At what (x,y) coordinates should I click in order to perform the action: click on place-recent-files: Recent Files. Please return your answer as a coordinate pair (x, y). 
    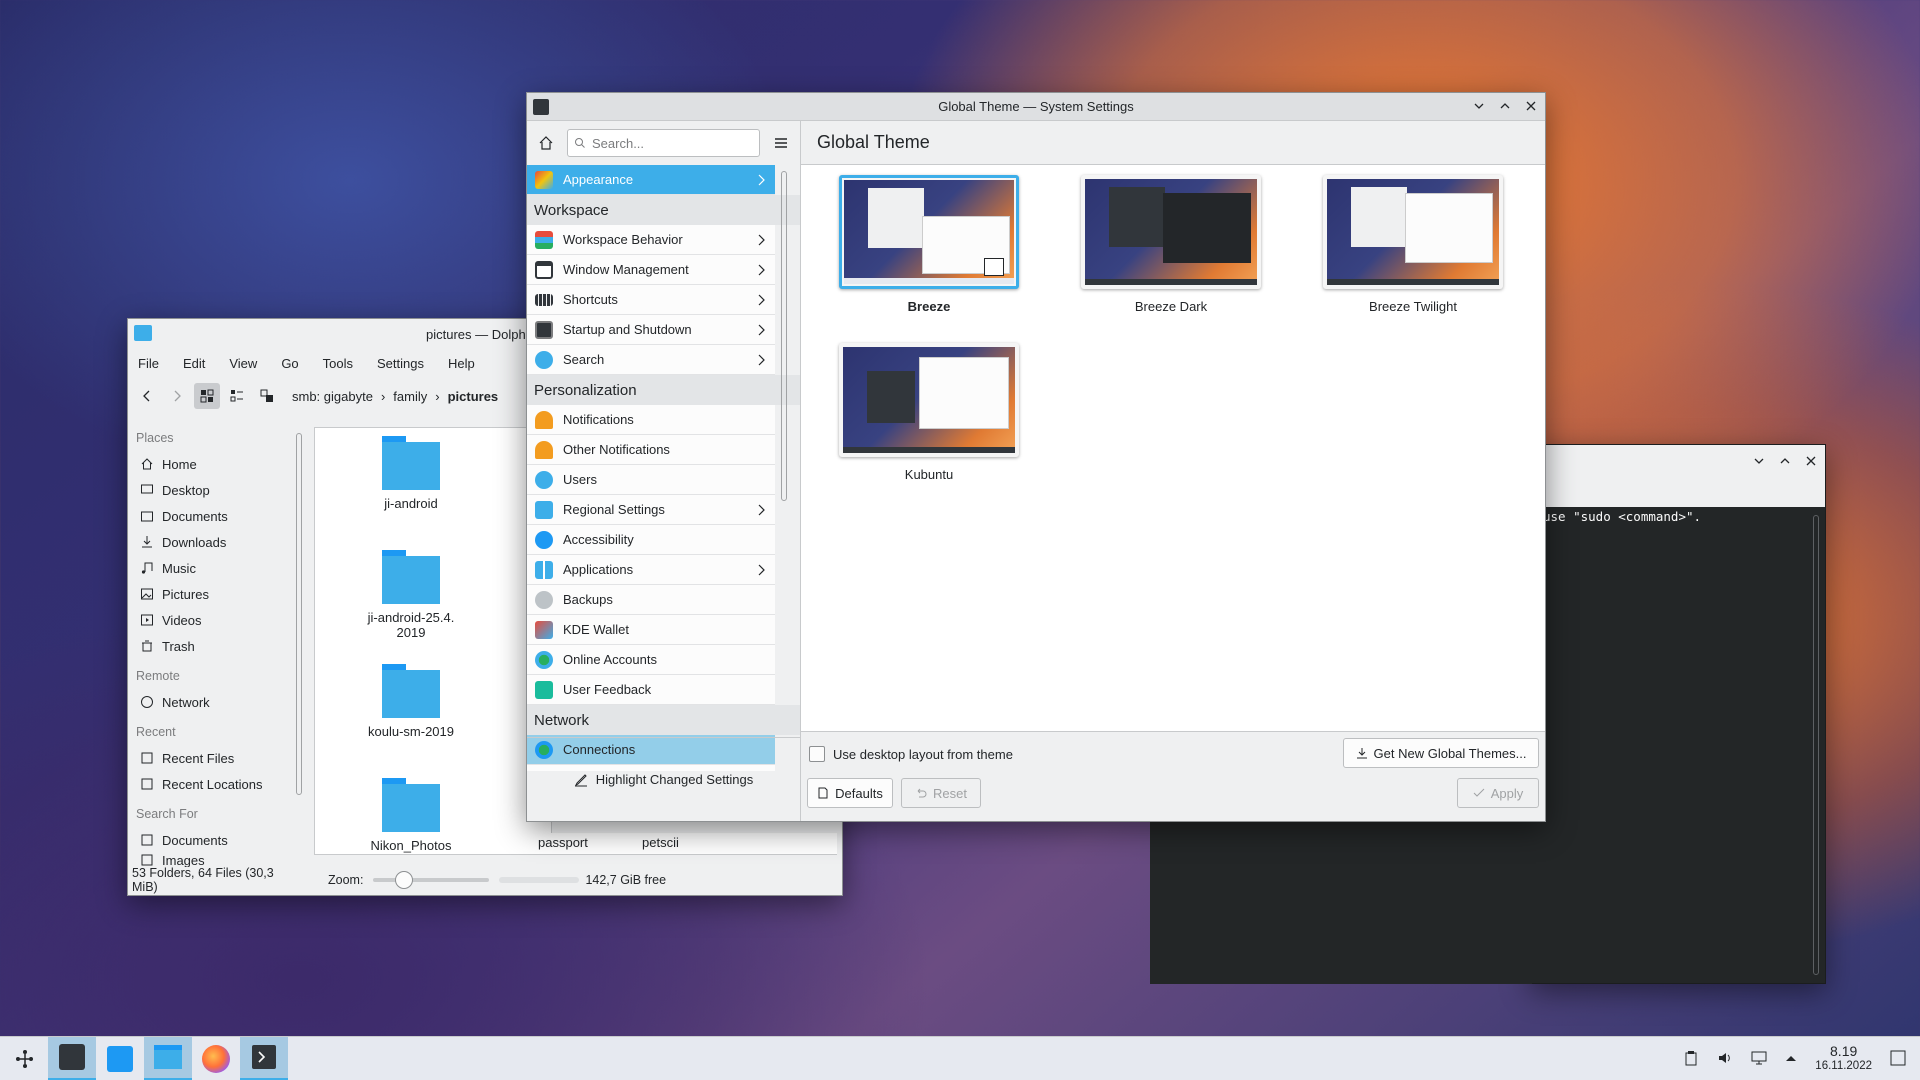
    Looking at the image, I should click on (212, 758).